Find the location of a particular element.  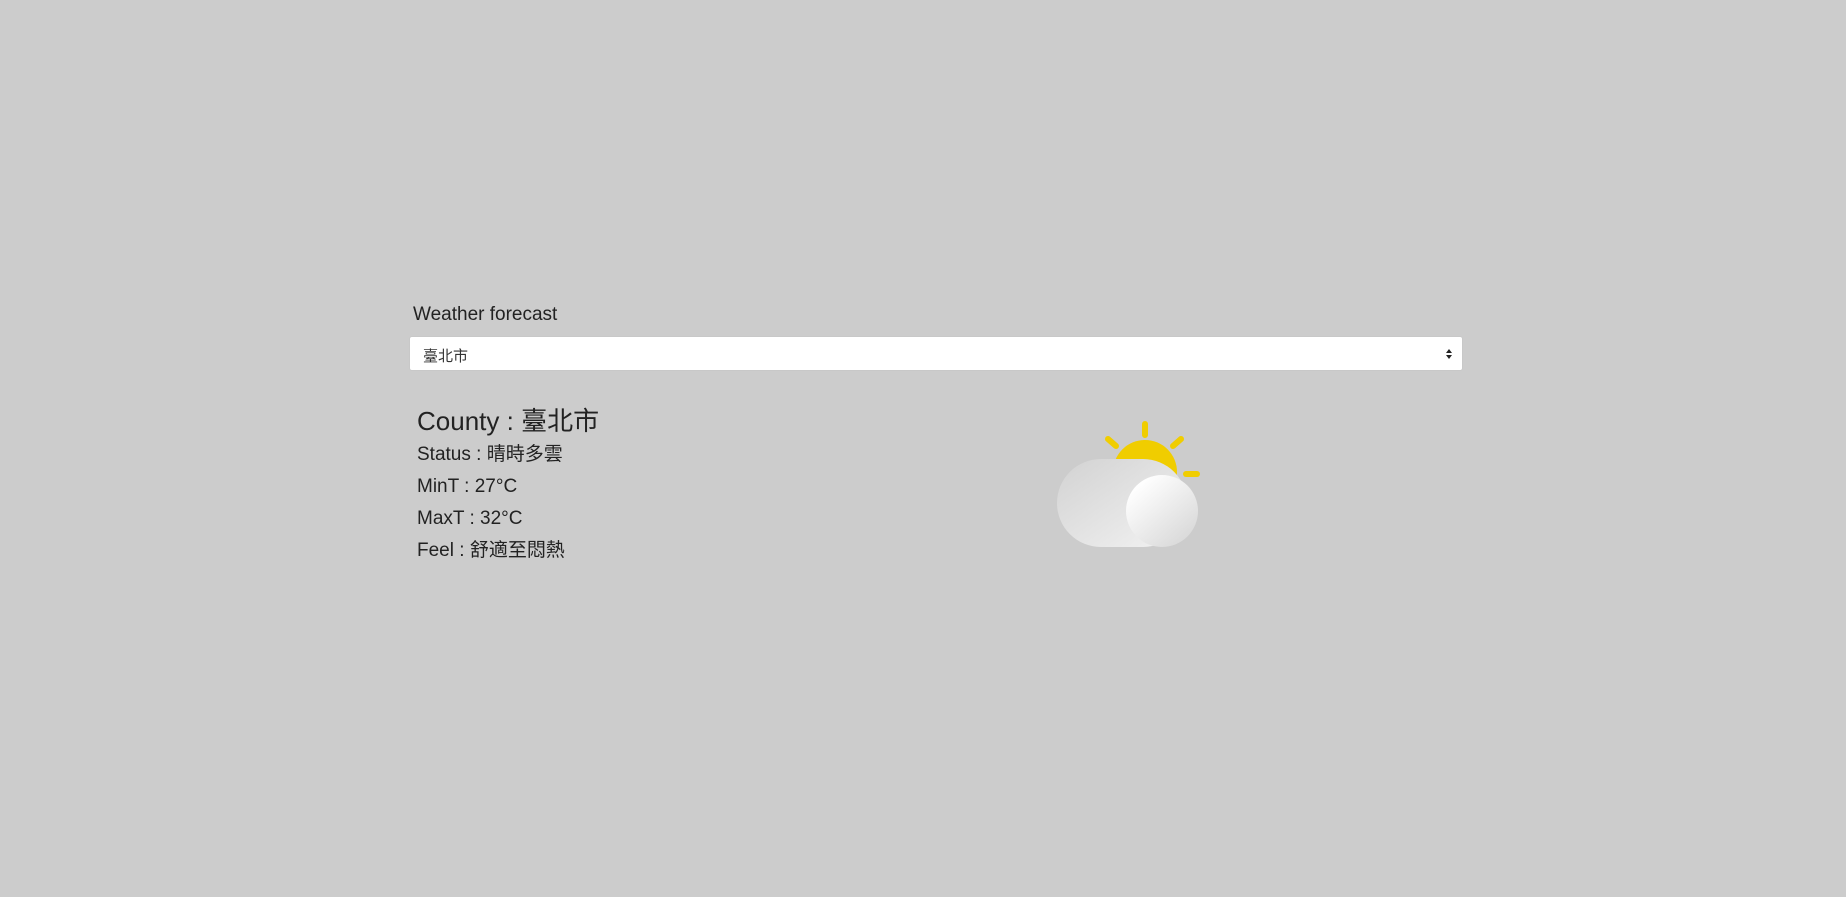

status-line: Status : 晴時多雲 is located at coordinates (508, 455).